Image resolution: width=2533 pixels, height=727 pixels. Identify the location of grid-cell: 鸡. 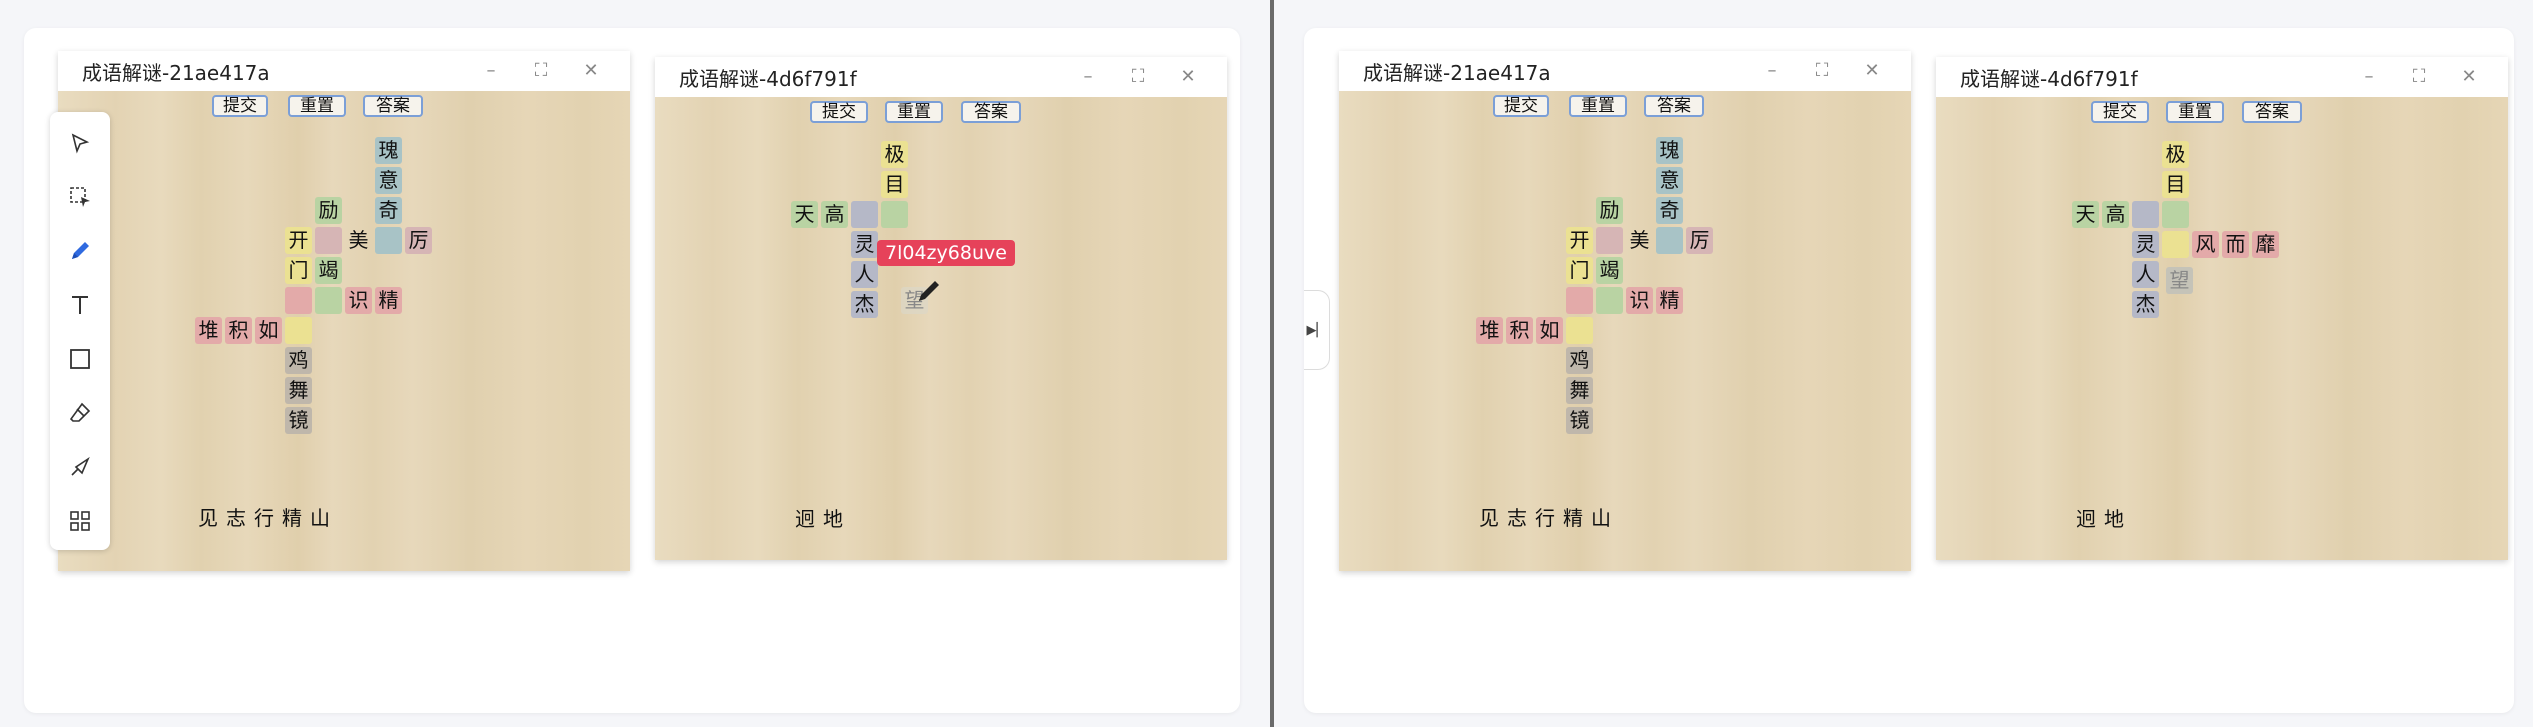
(298, 360).